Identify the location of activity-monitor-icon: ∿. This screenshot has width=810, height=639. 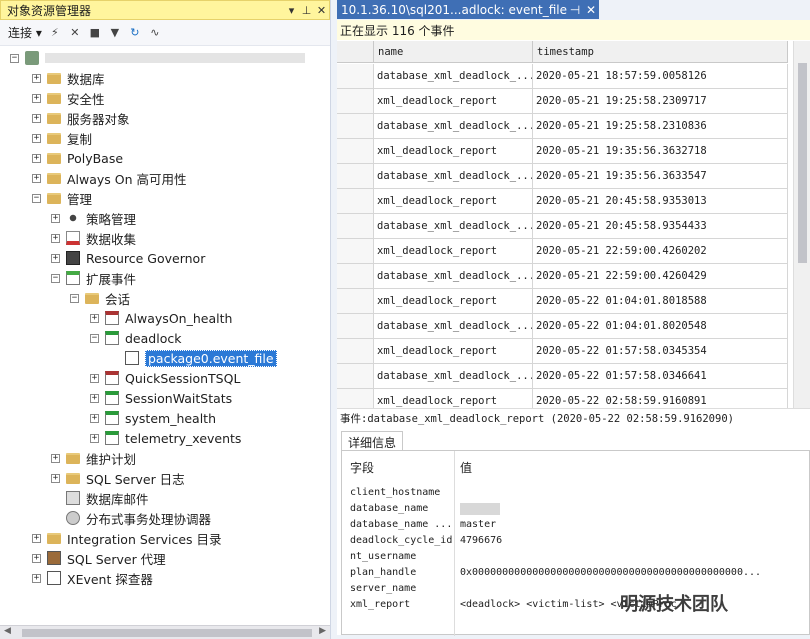
(155, 33).